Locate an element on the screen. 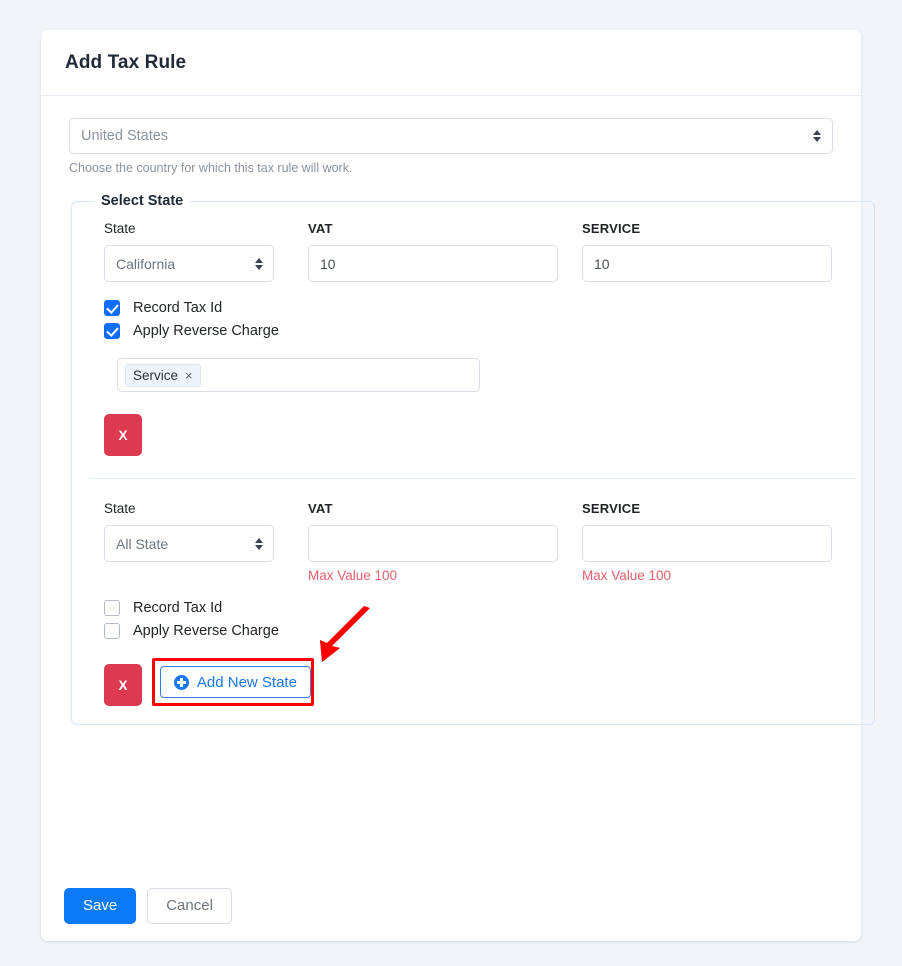 The height and width of the screenshot is (966, 902). tag-remove-icon: × is located at coordinates (189, 375).